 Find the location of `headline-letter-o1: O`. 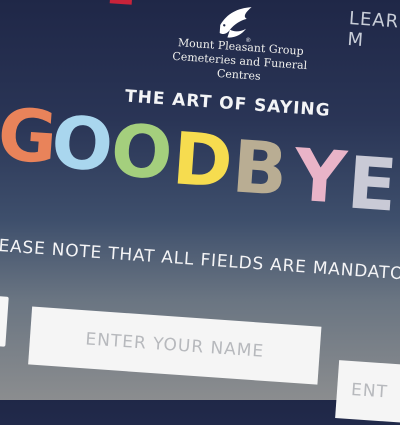

headline-letter-o1: O is located at coordinates (82, 143).